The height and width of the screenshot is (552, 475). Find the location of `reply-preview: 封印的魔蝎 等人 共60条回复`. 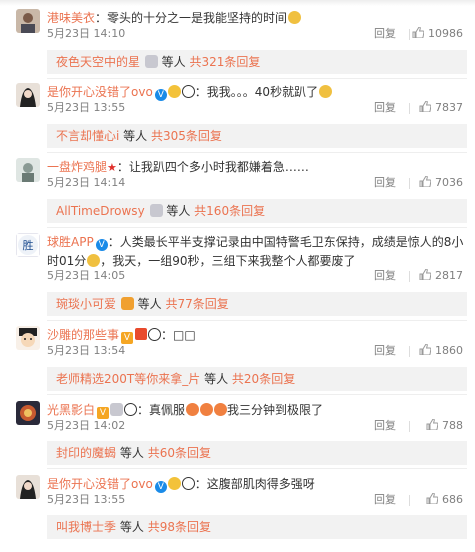

reply-preview: 封印的魔蝎 等人 共60条回复 is located at coordinates (257, 453).